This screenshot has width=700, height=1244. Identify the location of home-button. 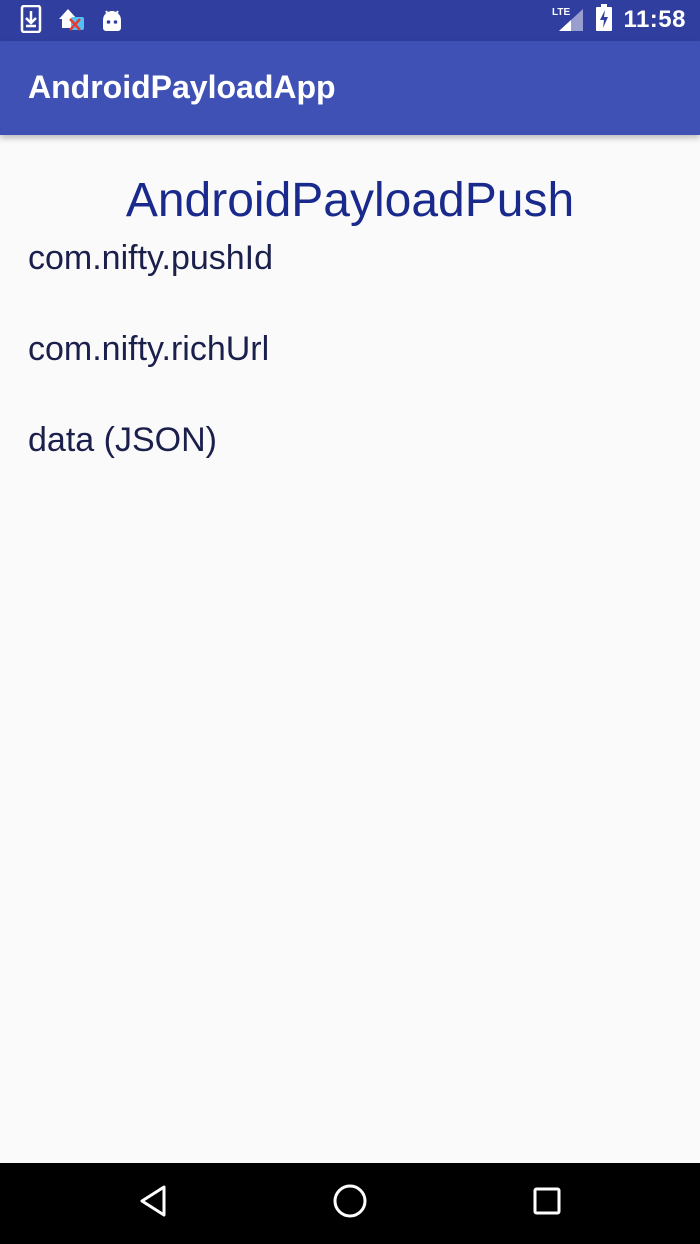
(350, 1203).